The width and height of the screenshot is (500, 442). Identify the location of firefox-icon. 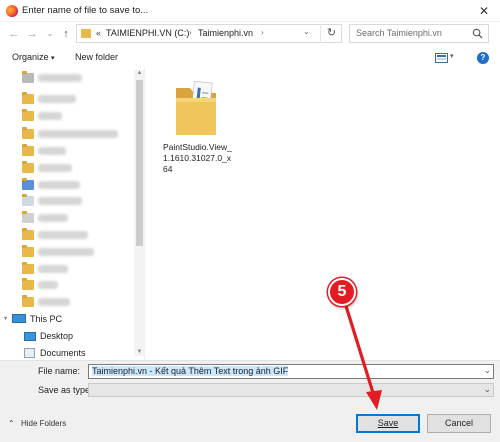
(12, 11).